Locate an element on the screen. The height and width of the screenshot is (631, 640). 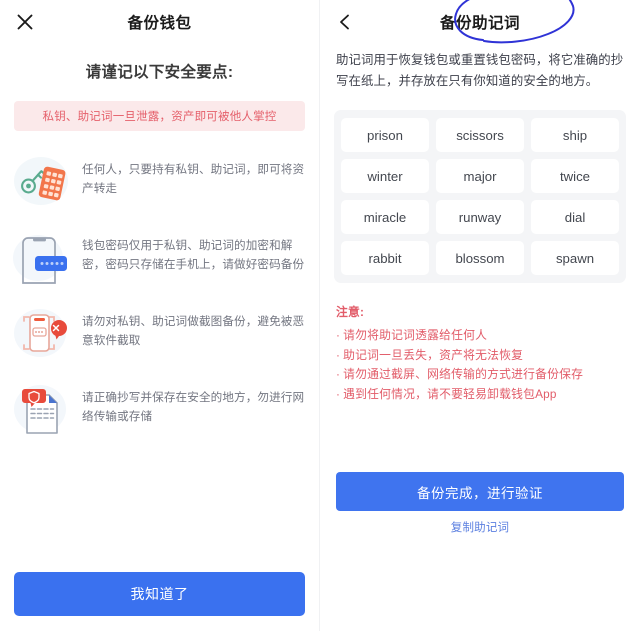
mnemonic-word: dial is located at coordinates (575, 217).